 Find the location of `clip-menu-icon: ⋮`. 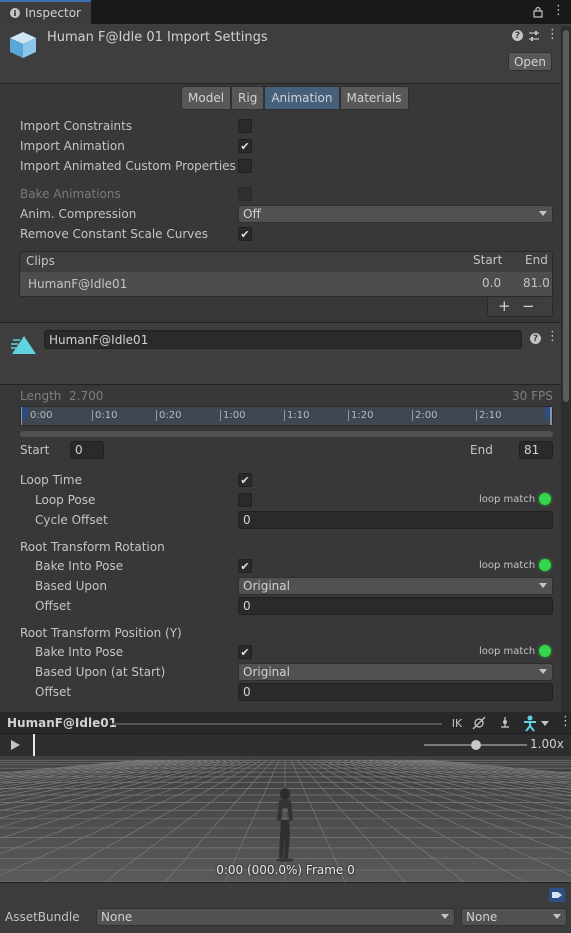

clip-menu-icon: ⋮ is located at coordinates (552, 336).